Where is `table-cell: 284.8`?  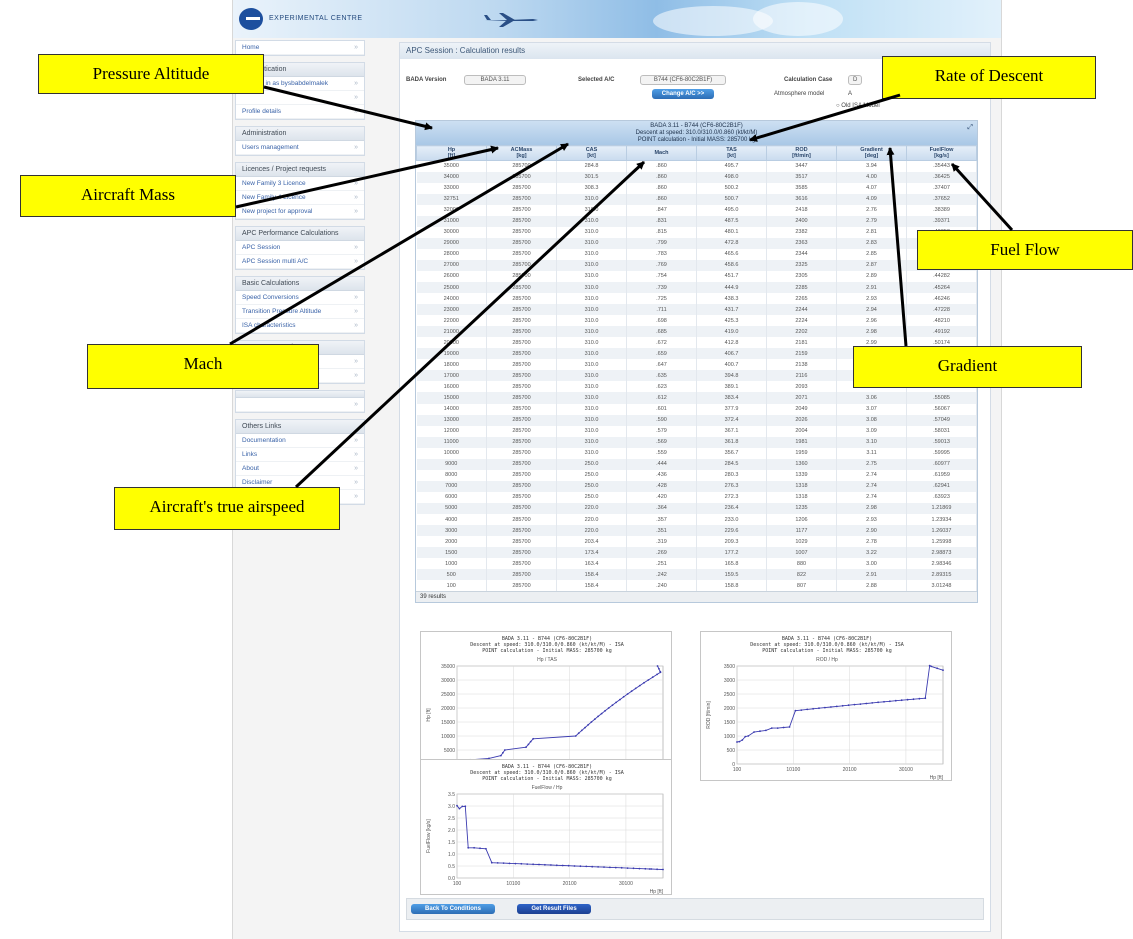
table-cell: 284.8 is located at coordinates (591, 166).